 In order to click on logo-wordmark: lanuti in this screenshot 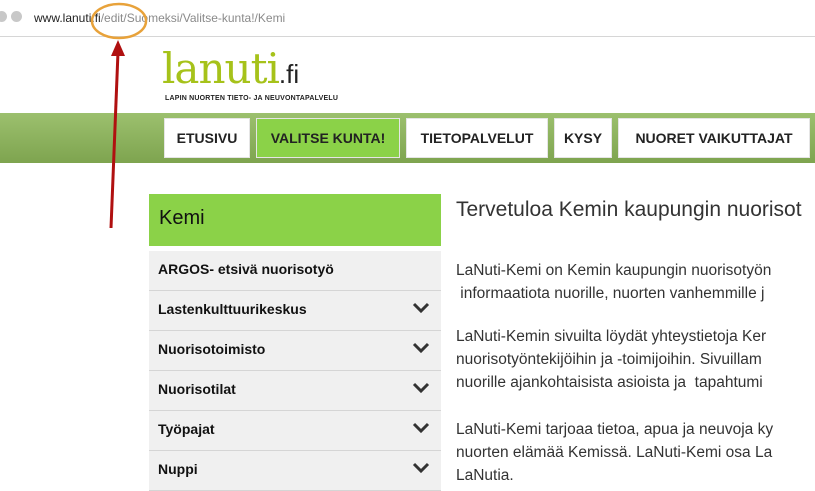, I will do `click(221, 68)`.